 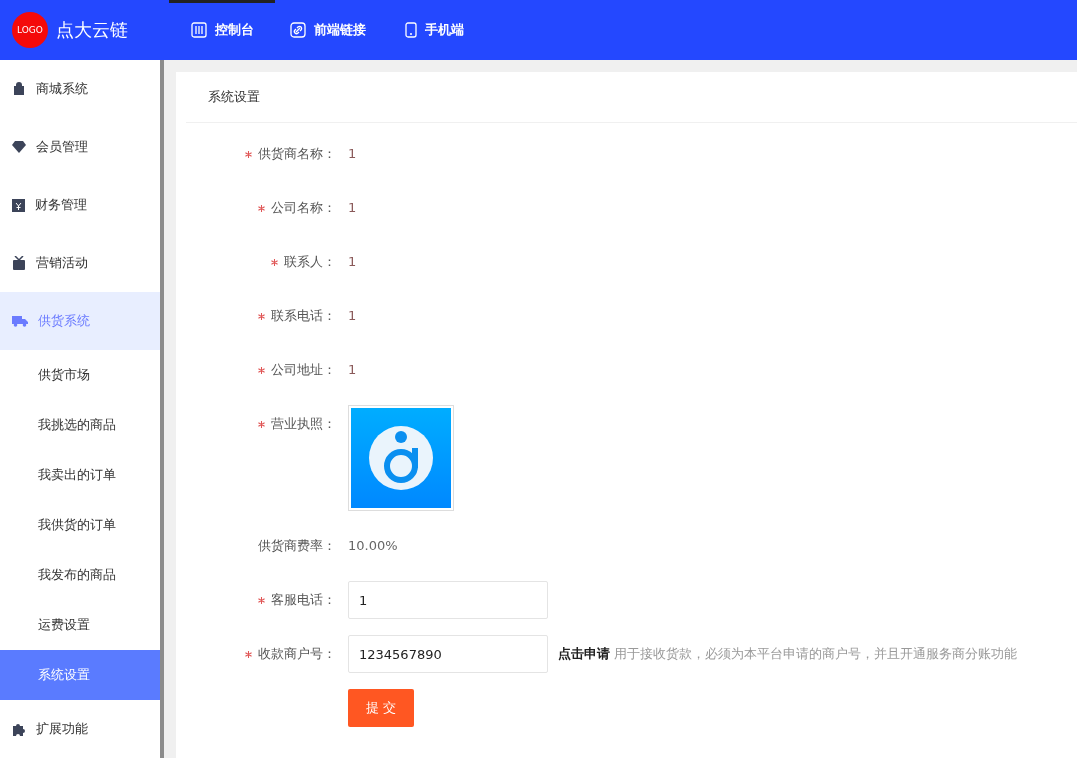 I want to click on input-field: 1, so click(x=448, y=600).